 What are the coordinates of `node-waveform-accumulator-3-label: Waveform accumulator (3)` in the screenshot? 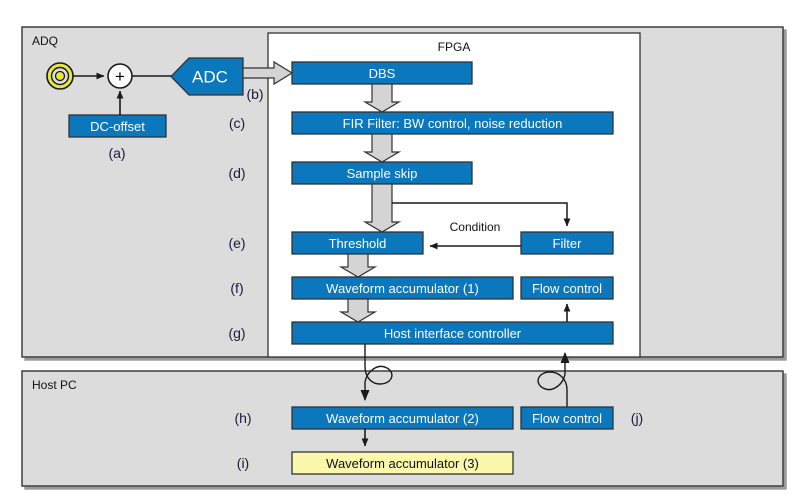 It's located at (402, 463).